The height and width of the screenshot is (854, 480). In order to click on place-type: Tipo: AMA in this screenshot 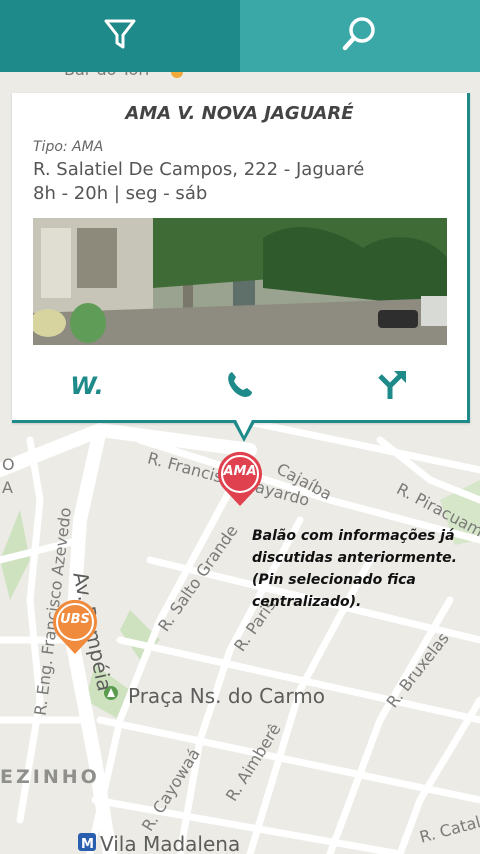, I will do `click(68, 147)`.